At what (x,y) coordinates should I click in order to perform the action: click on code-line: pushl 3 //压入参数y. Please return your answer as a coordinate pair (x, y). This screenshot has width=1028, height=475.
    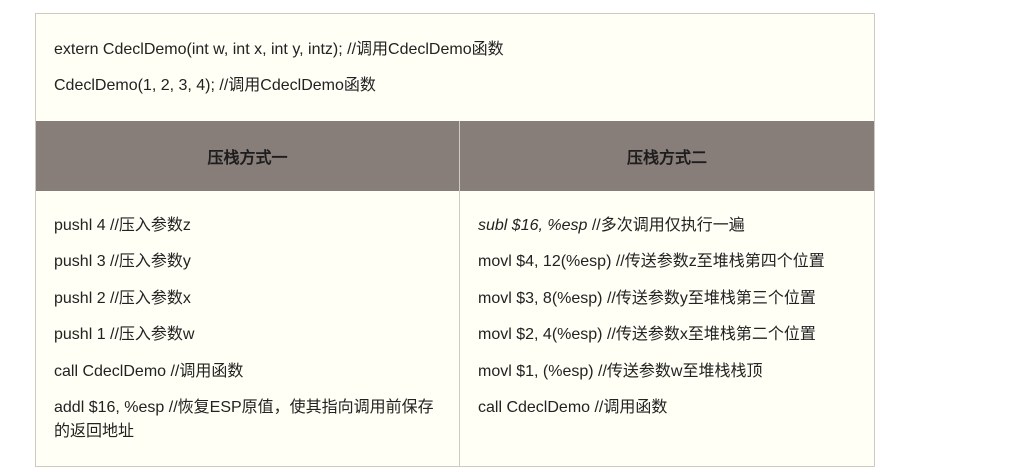
    Looking at the image, I should click on (122, 262).